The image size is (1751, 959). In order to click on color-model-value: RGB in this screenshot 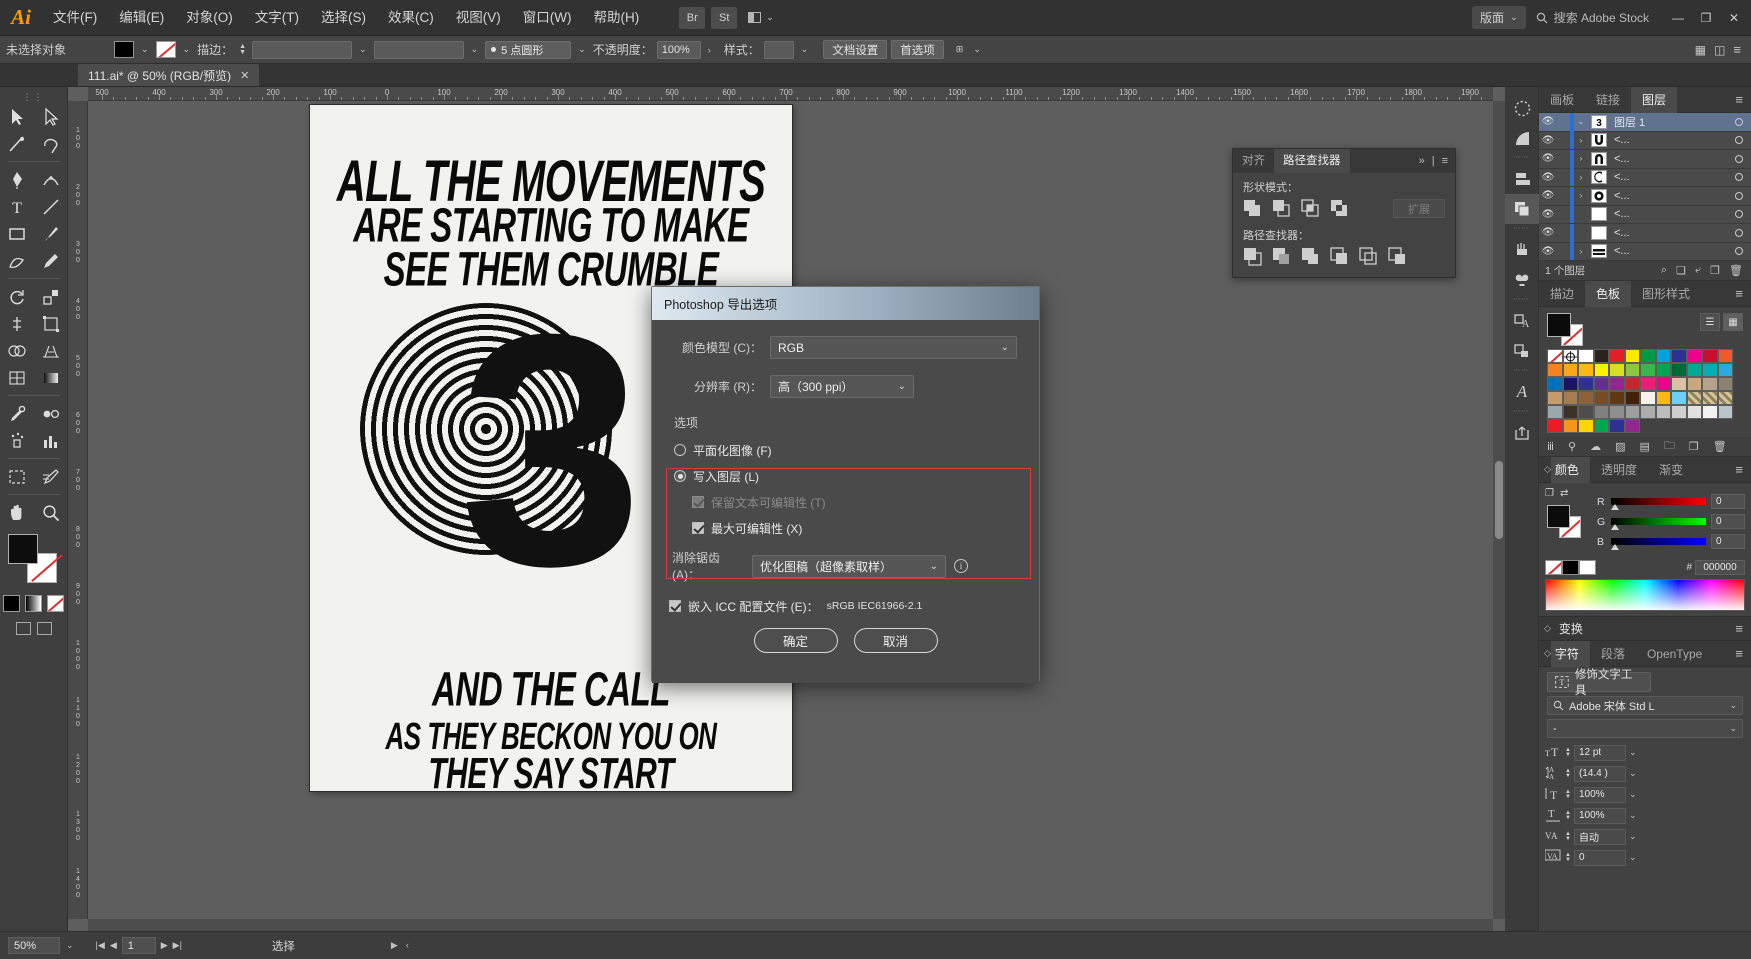, I will do `click(791, 347)`.